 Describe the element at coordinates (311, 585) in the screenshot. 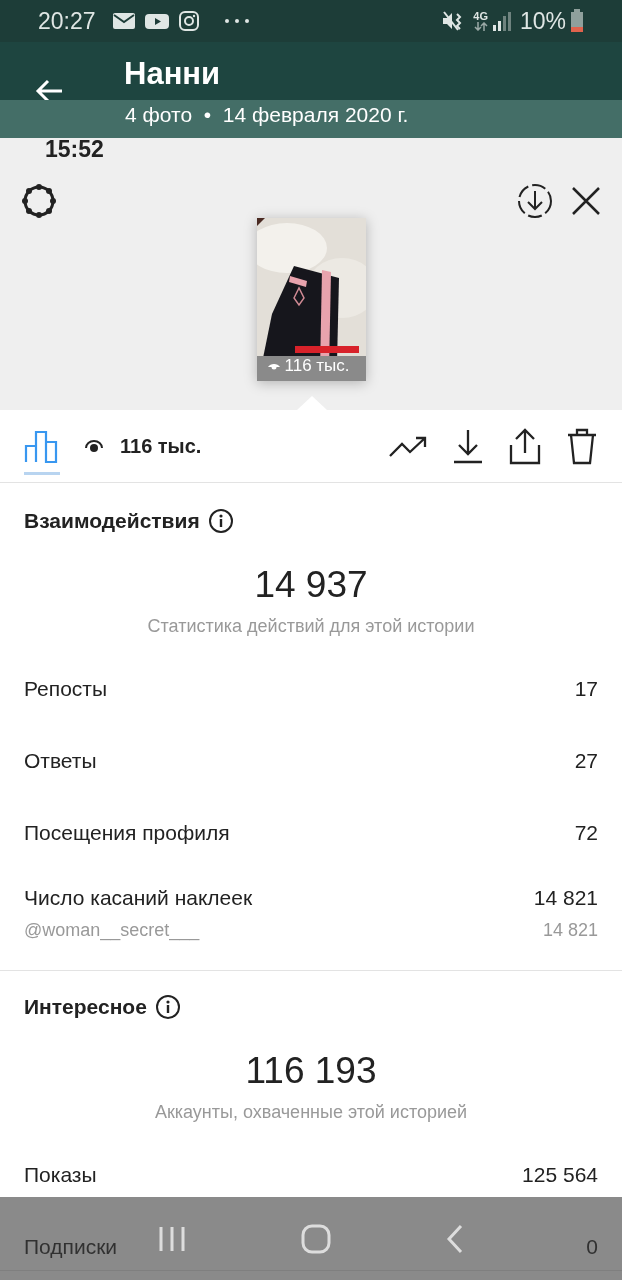

I see `total-count: 14 937` at that location.